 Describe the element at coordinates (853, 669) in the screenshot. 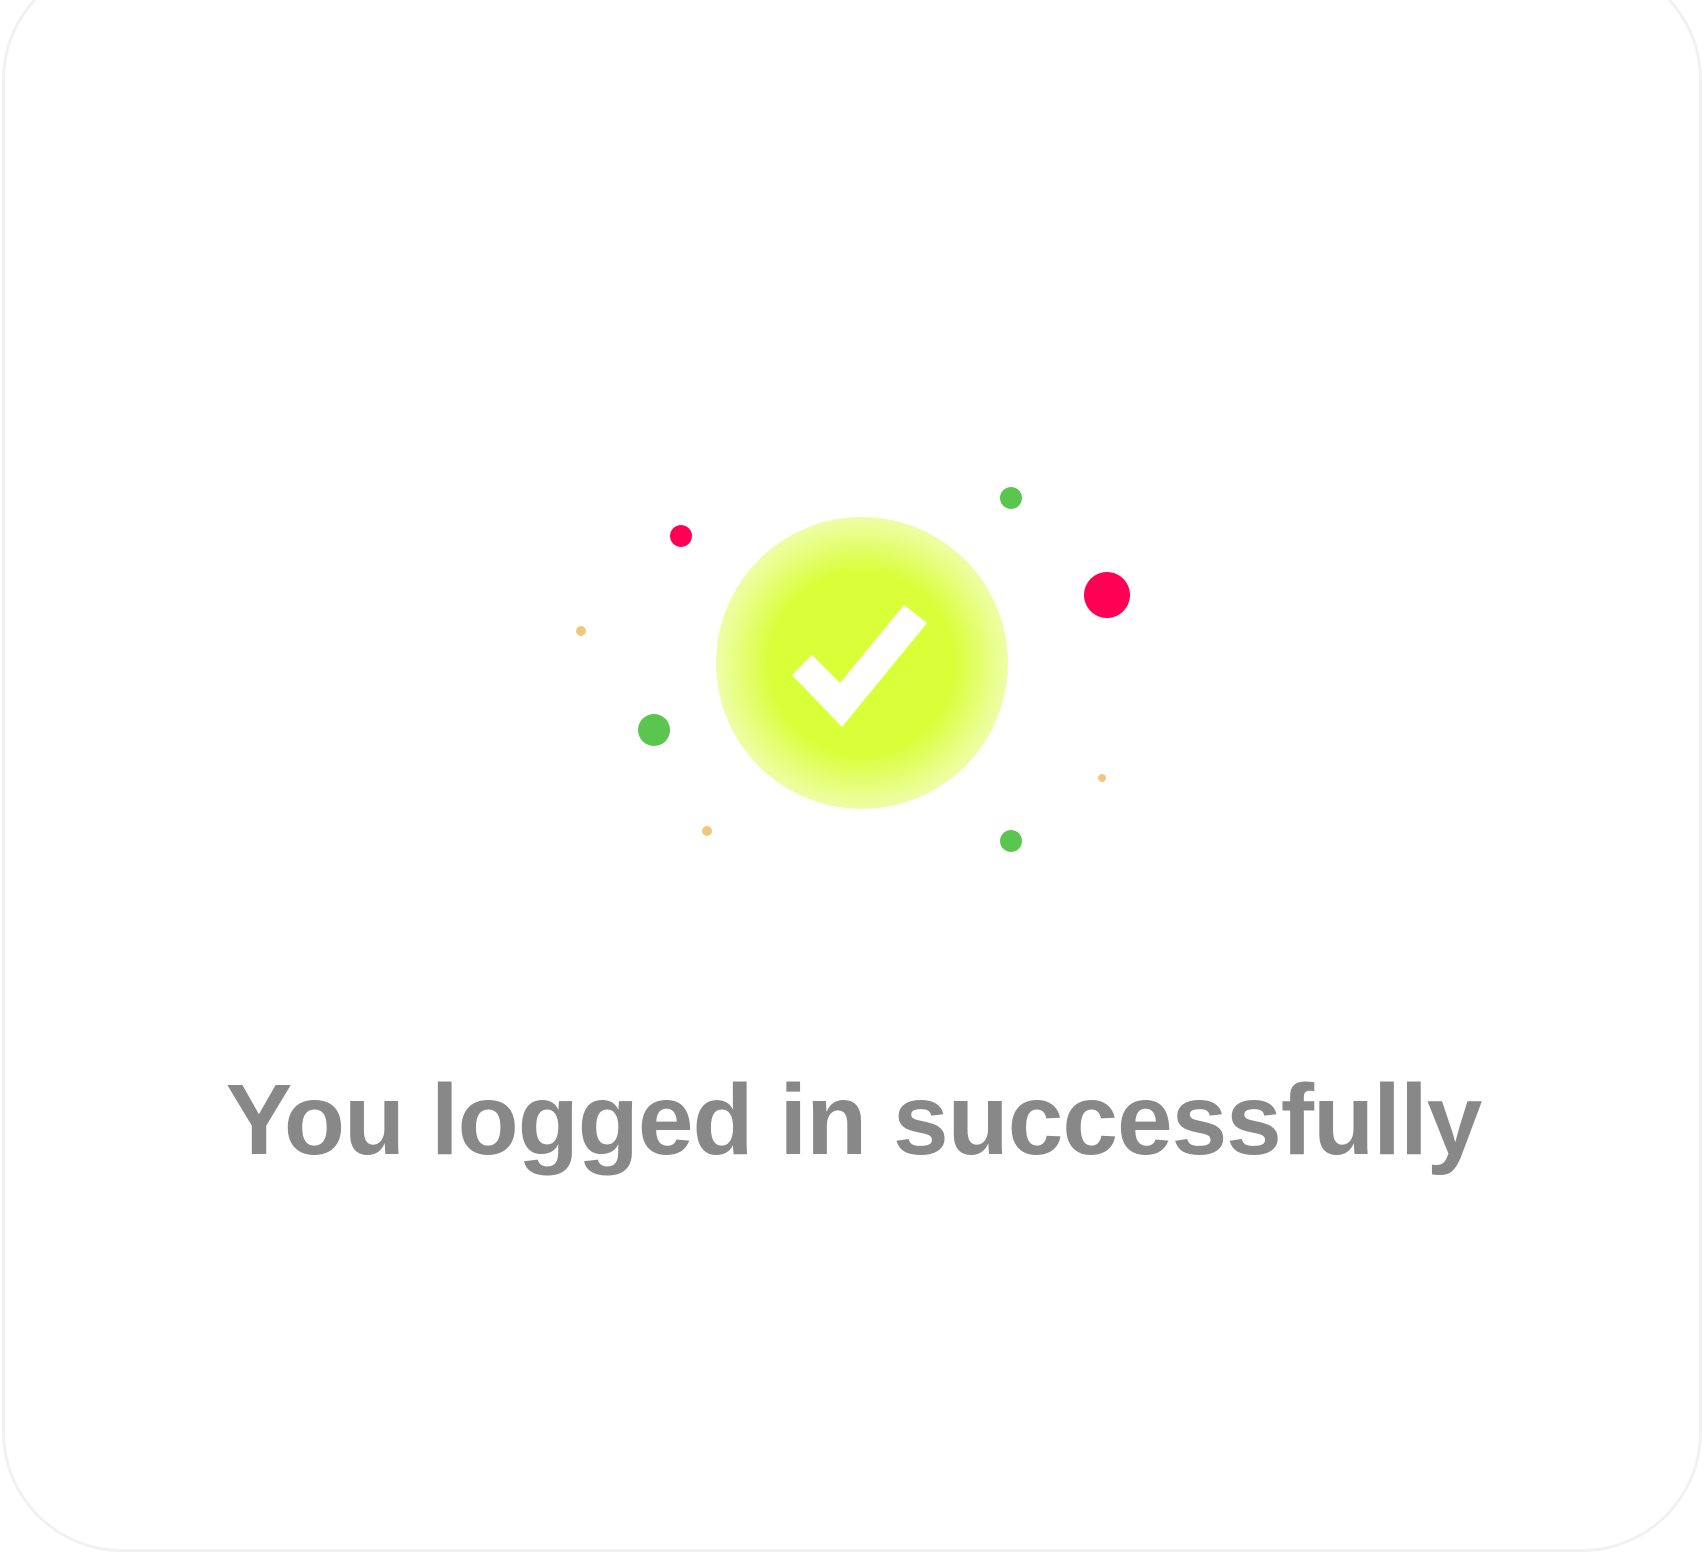

I see `success-illustration` at that location.